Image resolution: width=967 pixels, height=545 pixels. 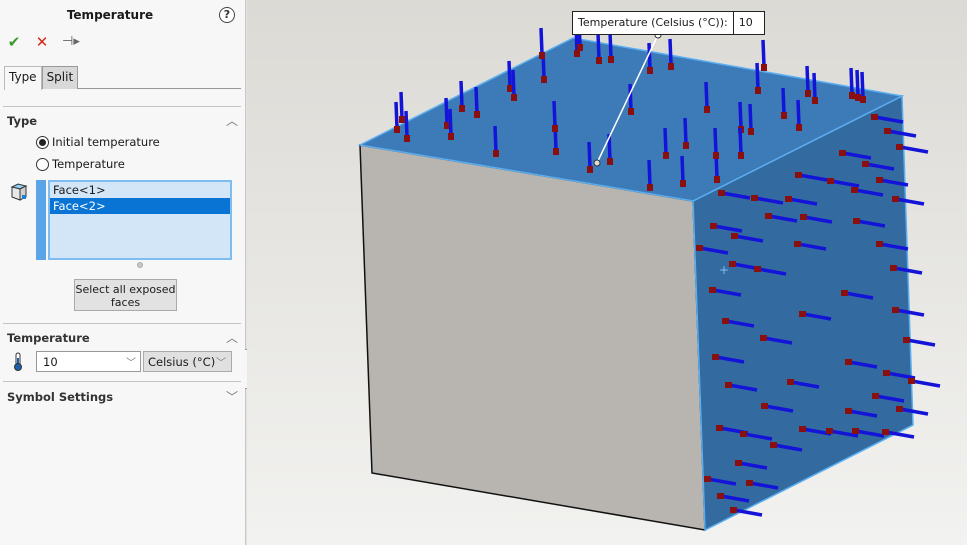 What do you see at coordinates (48, 338) in the screenshot?
I see `temperature-section-header: Temperature` at bounding box center [48, 338].